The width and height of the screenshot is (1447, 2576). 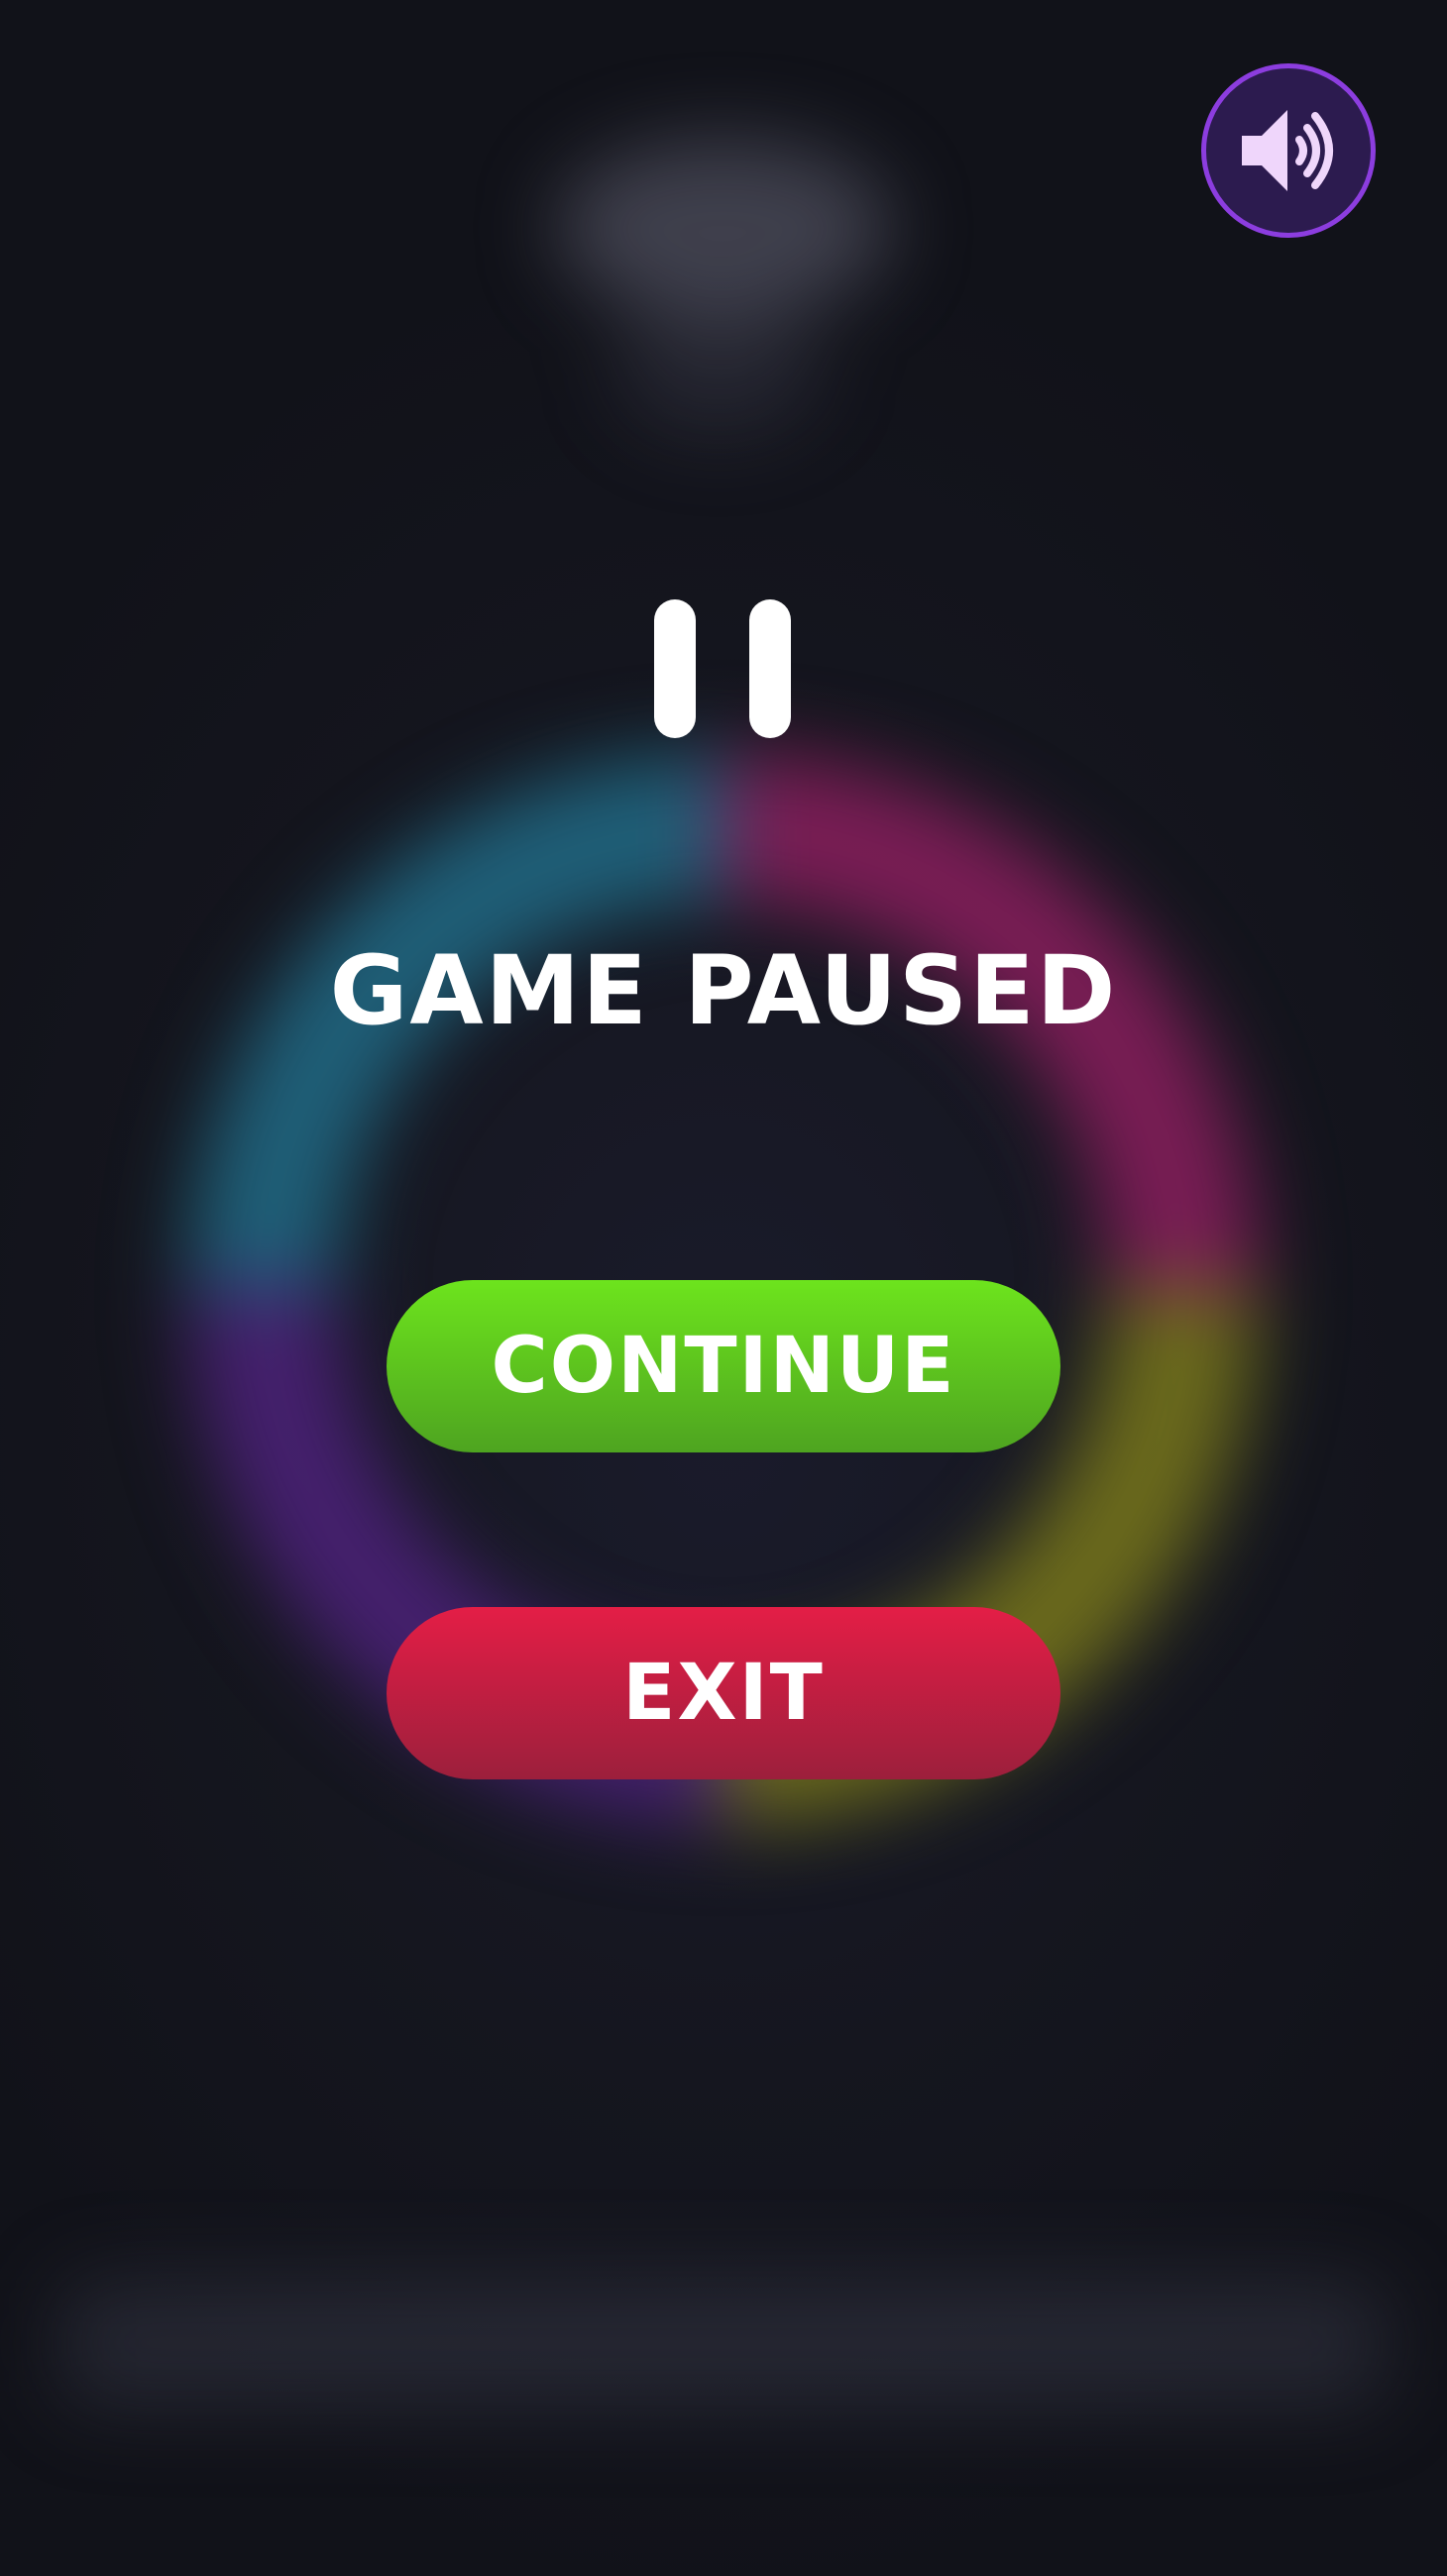 I want to click on exit-button-label: EXIT, so click(x=723, y=1693).